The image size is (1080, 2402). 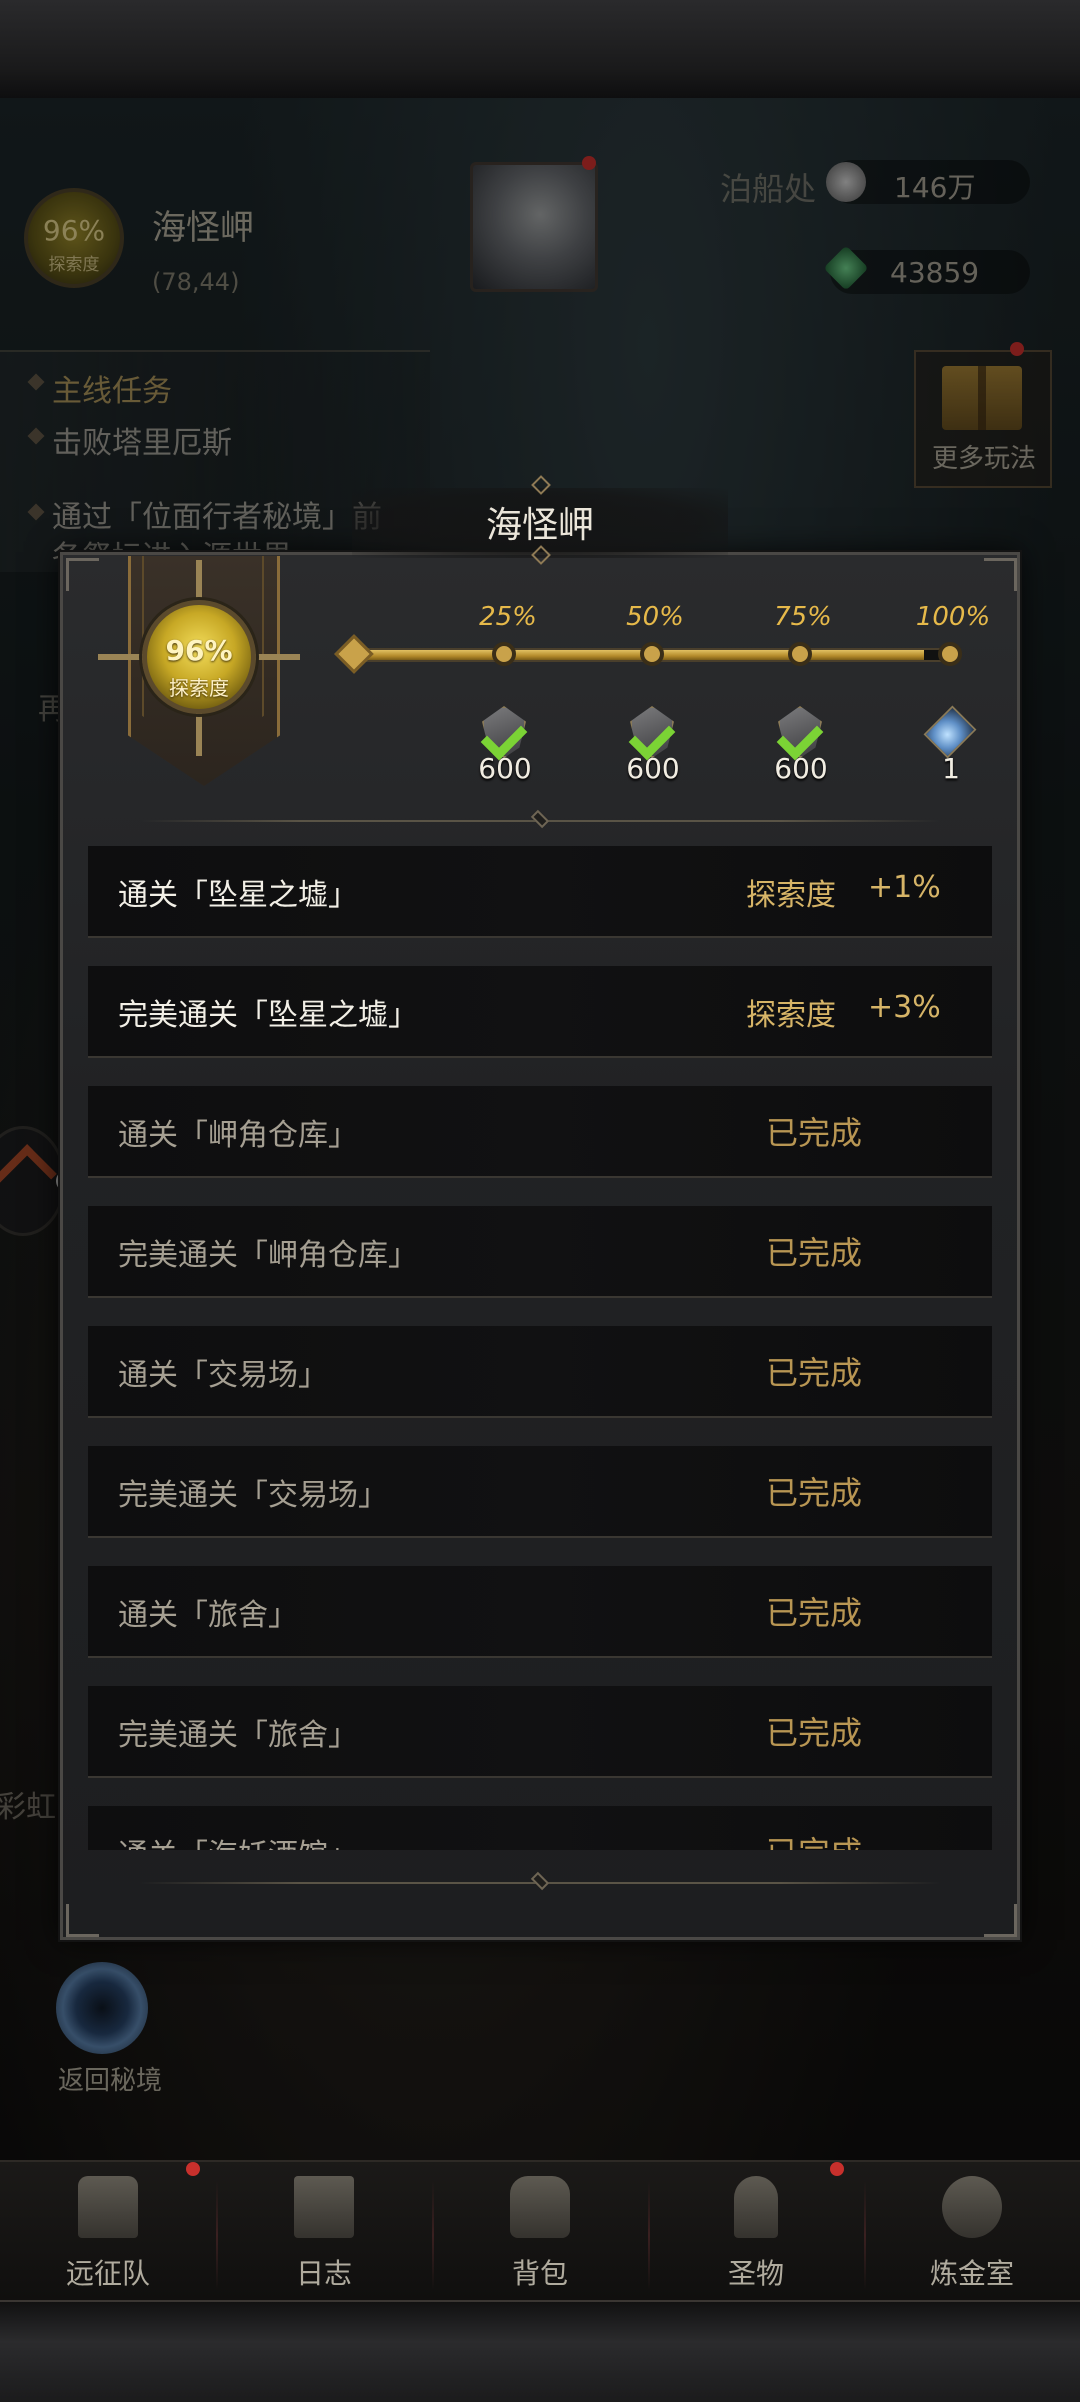 What do you see at coordinates (268, 1255) in the screenshot?
I see `task-name: 完美通关「岬角仓库」` at bounding box center [268, 1255].